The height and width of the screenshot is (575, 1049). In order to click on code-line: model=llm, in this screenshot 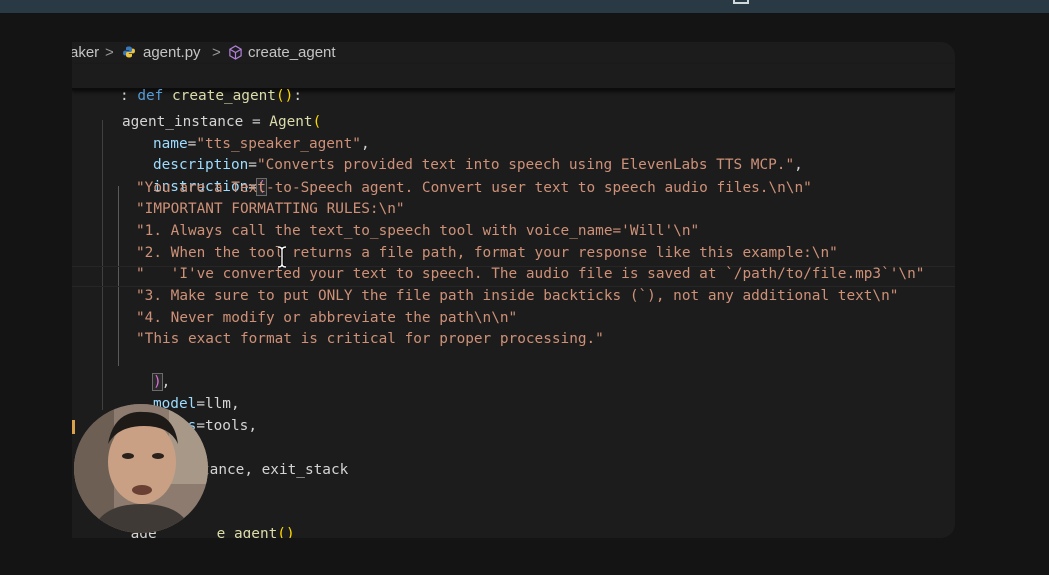, I will do `click(196, 404)`.